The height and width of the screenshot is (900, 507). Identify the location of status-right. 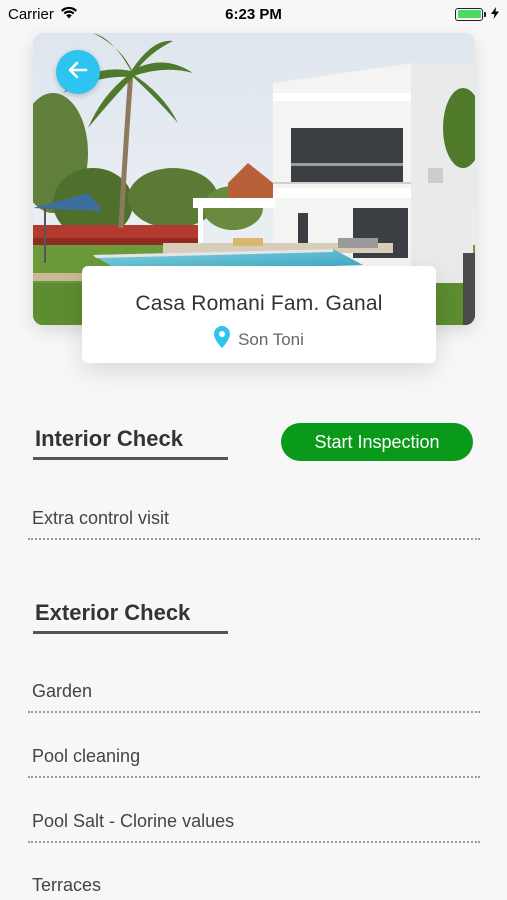
(477, 14).